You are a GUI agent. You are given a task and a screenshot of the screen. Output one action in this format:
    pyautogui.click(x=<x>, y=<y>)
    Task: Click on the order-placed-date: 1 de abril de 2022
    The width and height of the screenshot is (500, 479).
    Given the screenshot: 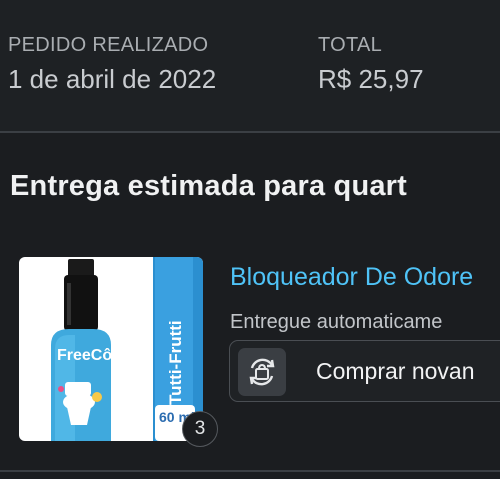 What is the action you would take?
    pyautogui.click(x=112, y=79)
    